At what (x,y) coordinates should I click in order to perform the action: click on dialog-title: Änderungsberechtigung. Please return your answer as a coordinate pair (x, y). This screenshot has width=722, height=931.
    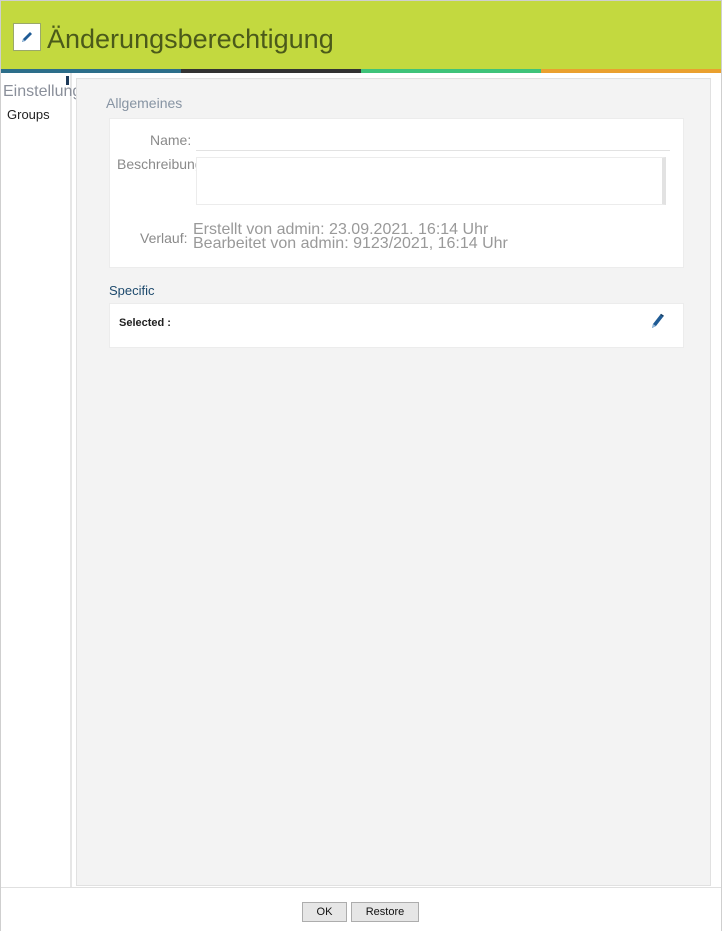
    Looking at the image, I should click on (190, 39).